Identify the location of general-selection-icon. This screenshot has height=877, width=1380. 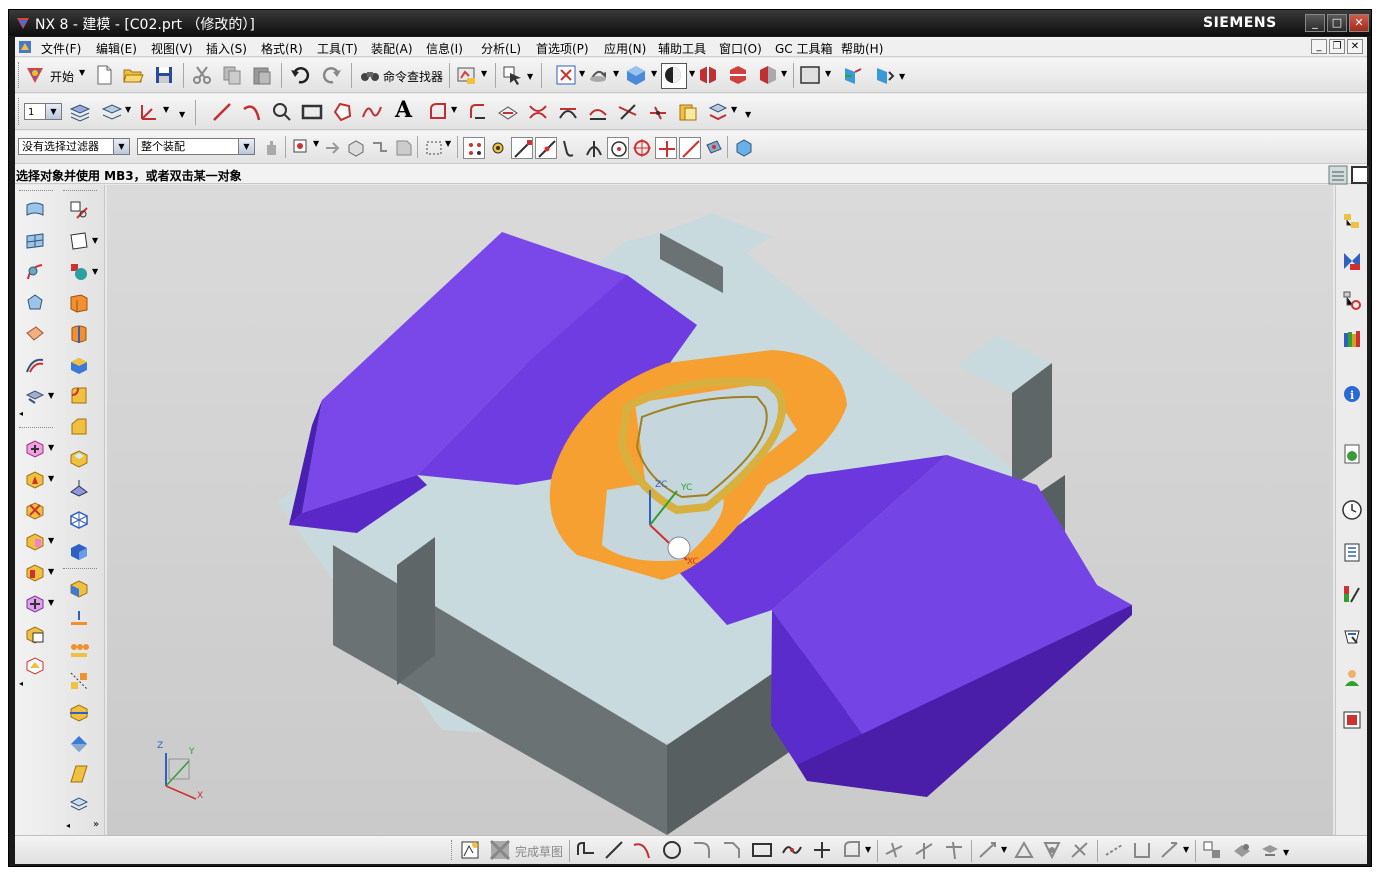
(302, 148).